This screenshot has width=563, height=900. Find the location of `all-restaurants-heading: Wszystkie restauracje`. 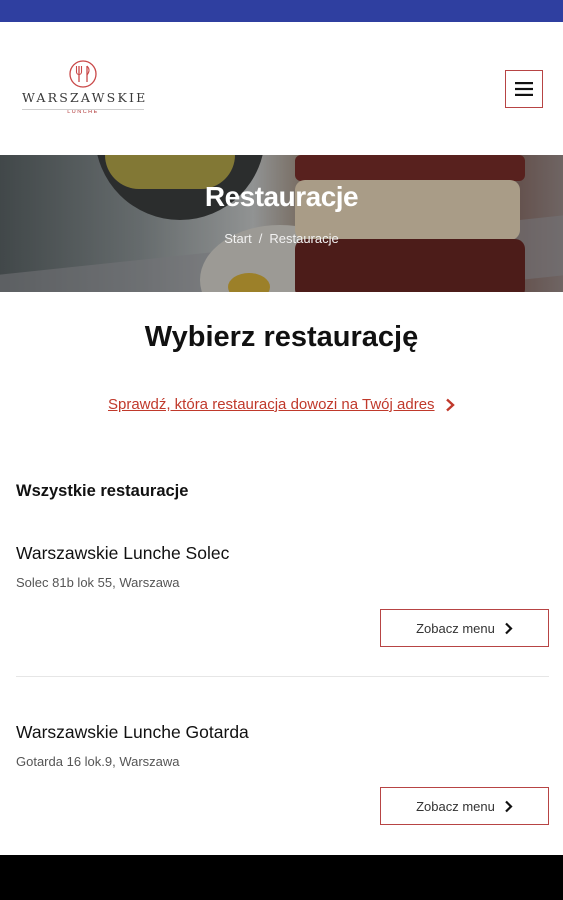

all-restaurants-heading: Wszystkie restauracje is located at coordinates (102, 491).